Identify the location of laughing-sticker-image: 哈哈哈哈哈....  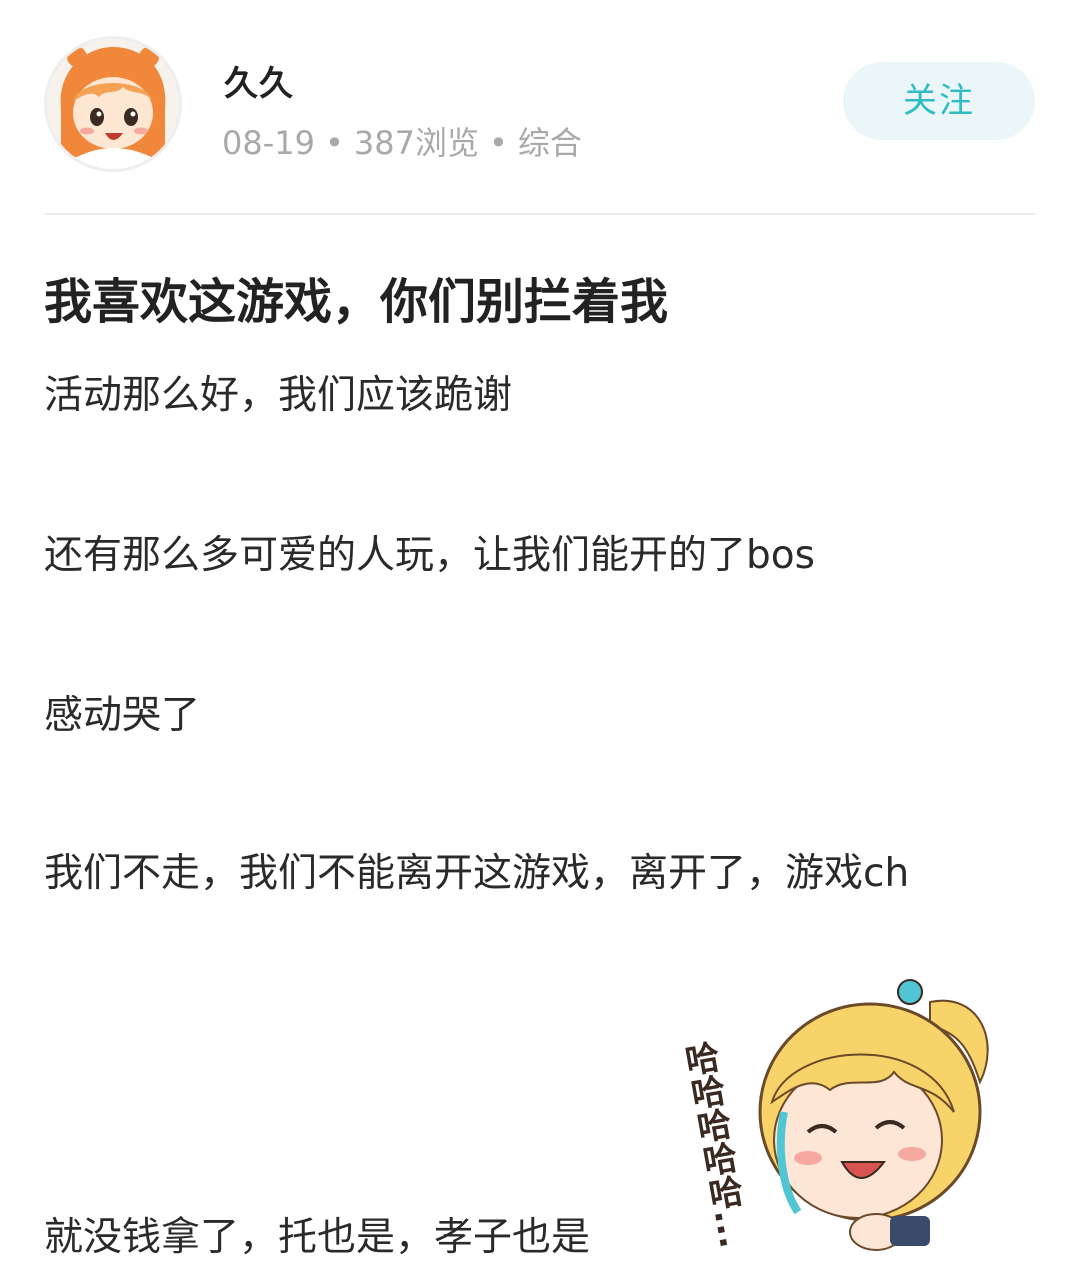
(843, 1112).